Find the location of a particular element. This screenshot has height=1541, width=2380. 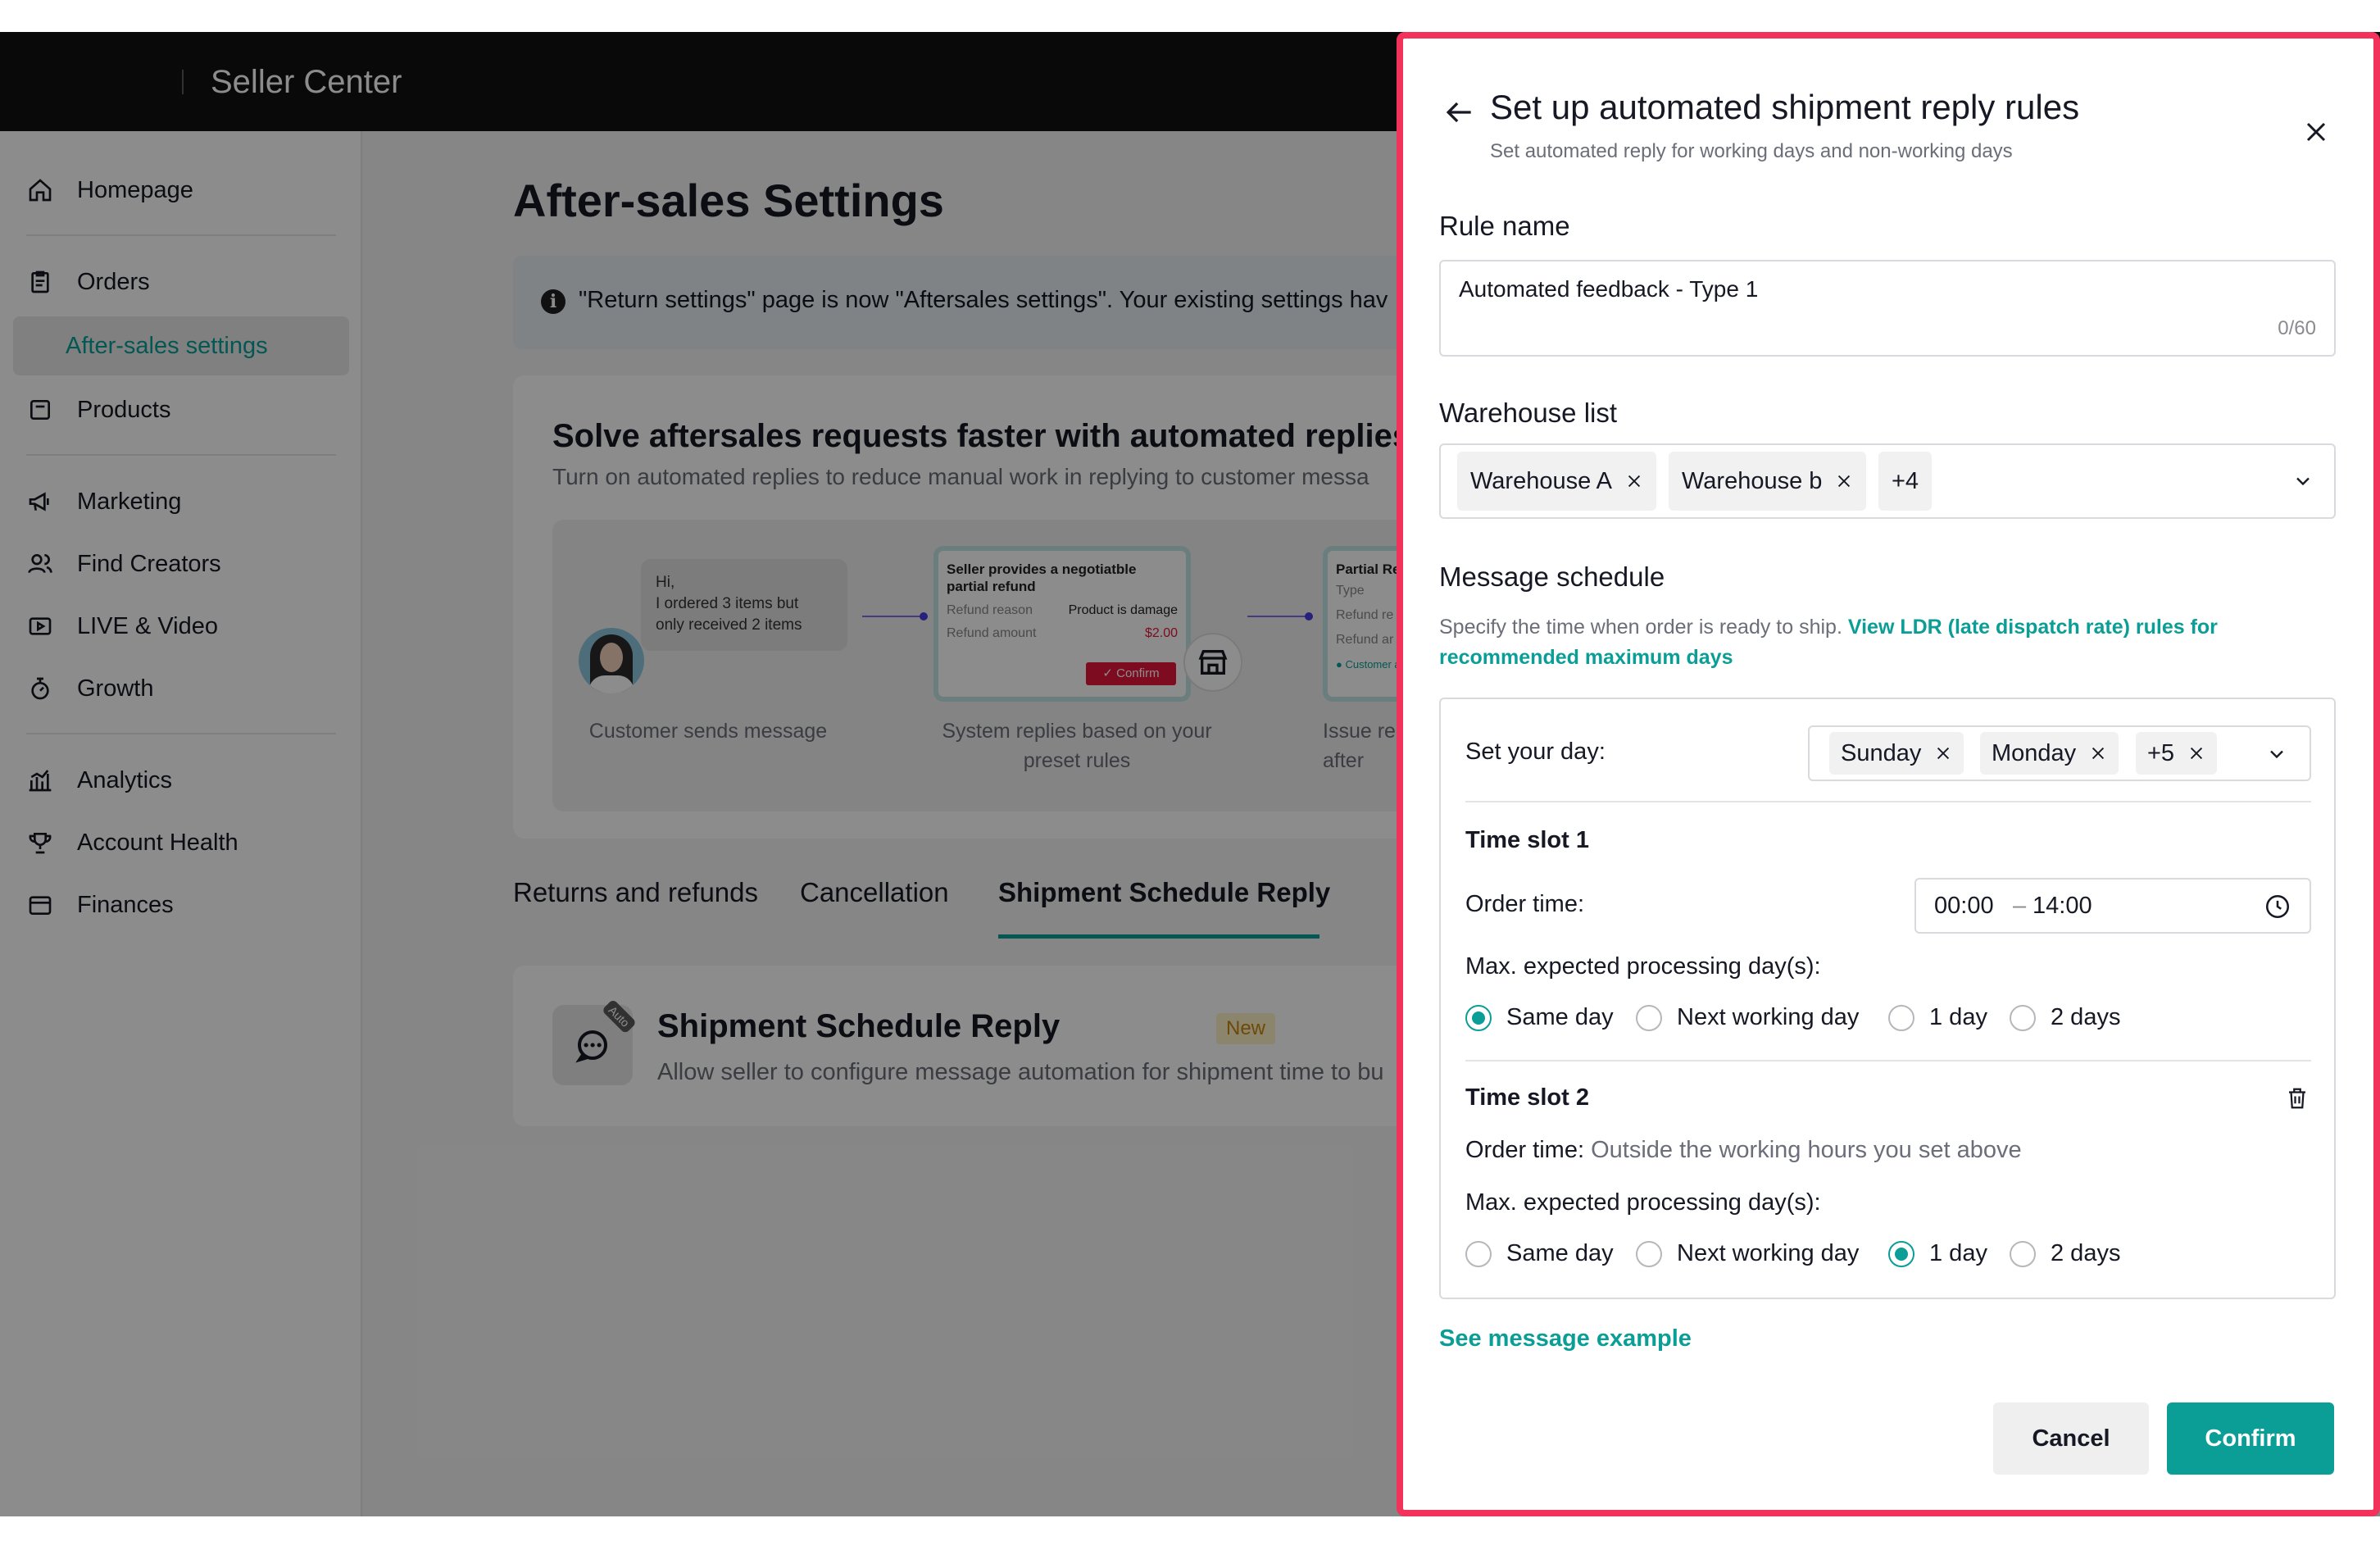

warehouse-chip: Warehouse A is located at coordinates (1557, 481).